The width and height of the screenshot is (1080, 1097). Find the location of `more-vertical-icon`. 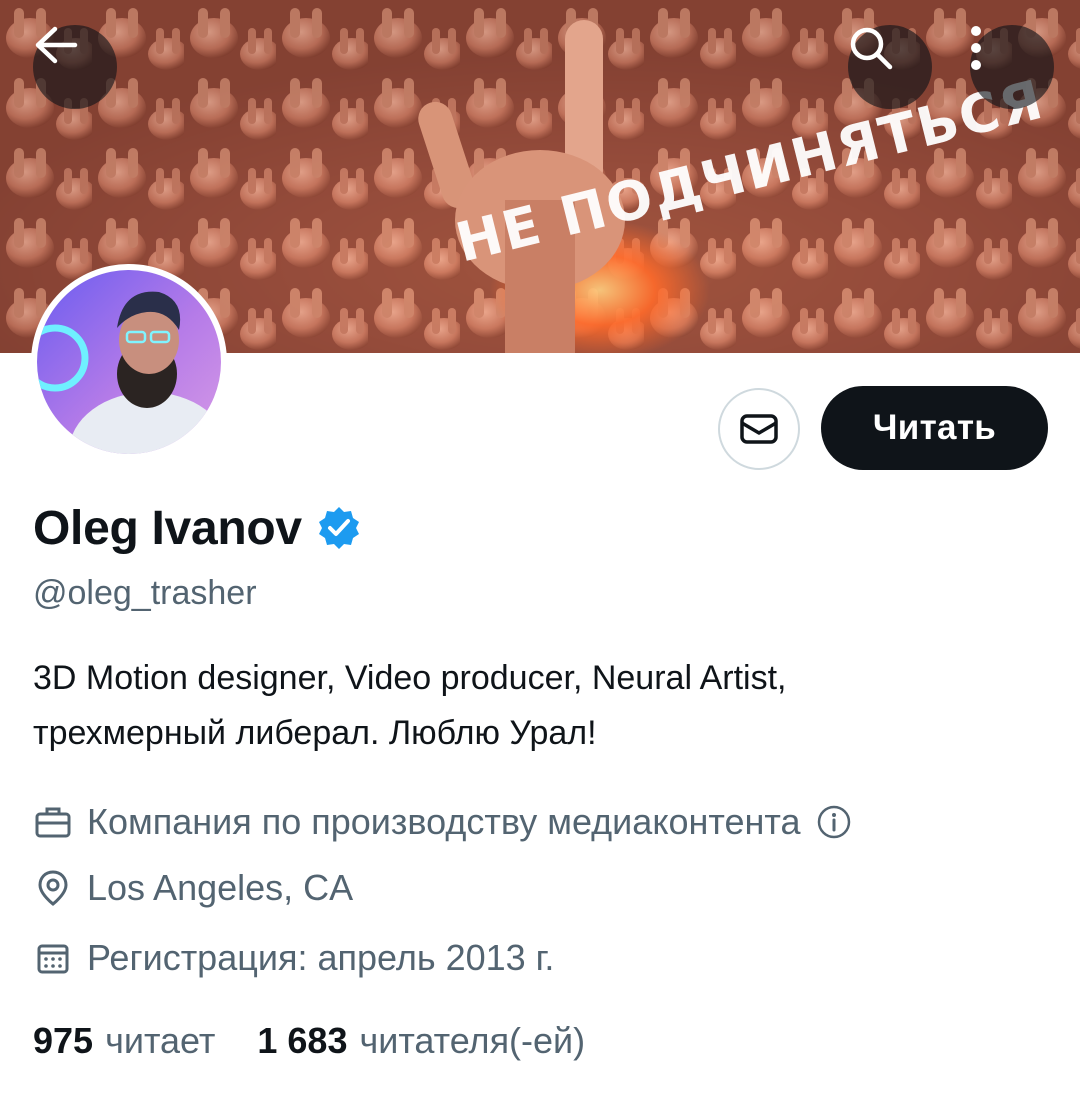

more-vertical-icon is located at coordinates (976, 48).